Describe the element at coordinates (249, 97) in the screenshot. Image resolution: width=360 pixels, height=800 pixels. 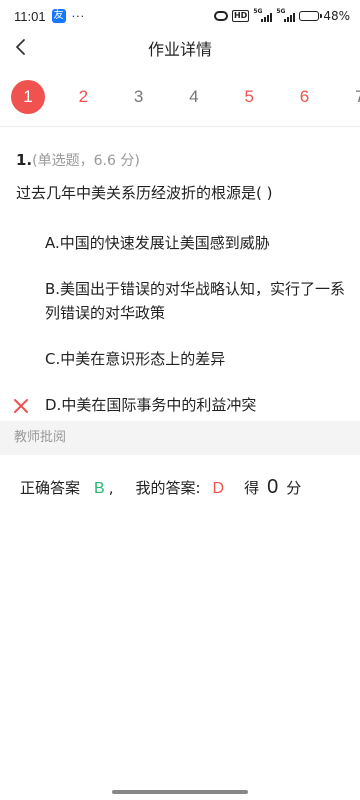
I see `question-number-5: 5` at that location.